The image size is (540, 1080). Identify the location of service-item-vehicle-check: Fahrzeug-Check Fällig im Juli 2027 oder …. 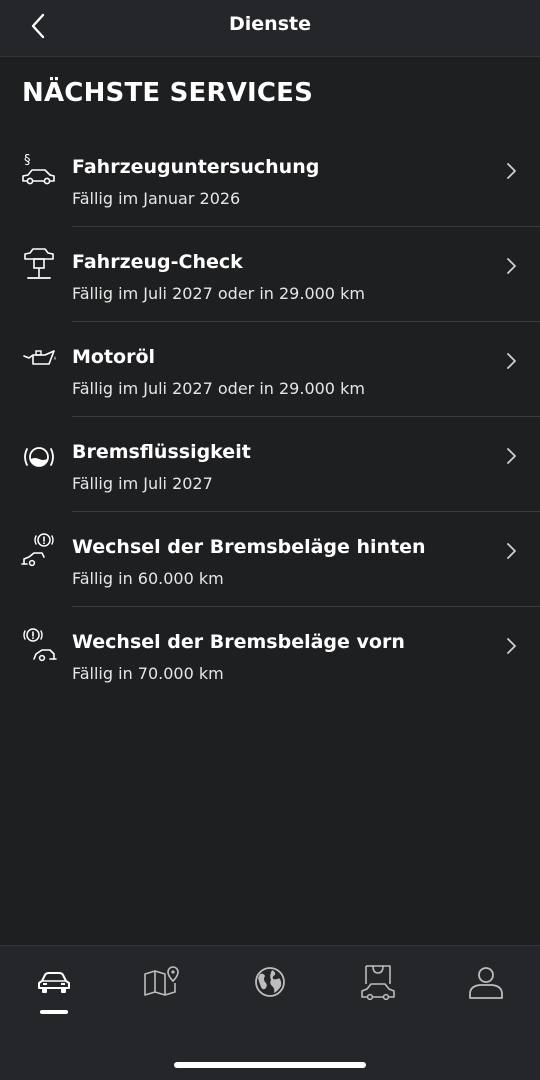
(270, 274).